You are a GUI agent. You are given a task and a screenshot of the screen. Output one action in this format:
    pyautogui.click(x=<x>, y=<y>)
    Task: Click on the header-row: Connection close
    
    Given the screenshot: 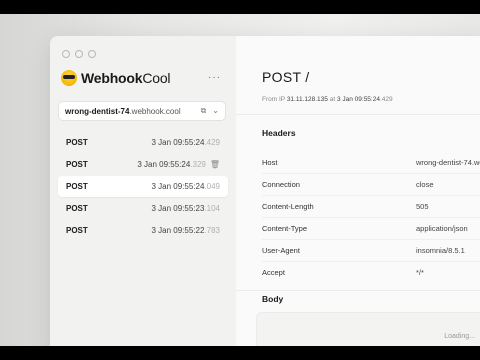 What is the action you would take?
    pyautogui.click(x=371, y=185)
    